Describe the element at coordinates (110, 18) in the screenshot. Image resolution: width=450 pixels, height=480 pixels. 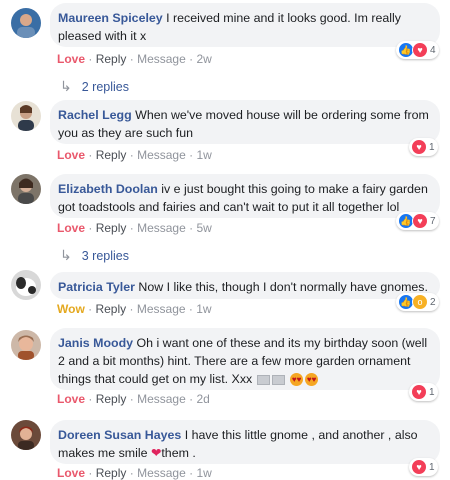
I see `comment-author: Maureen Spiceley` at that location.